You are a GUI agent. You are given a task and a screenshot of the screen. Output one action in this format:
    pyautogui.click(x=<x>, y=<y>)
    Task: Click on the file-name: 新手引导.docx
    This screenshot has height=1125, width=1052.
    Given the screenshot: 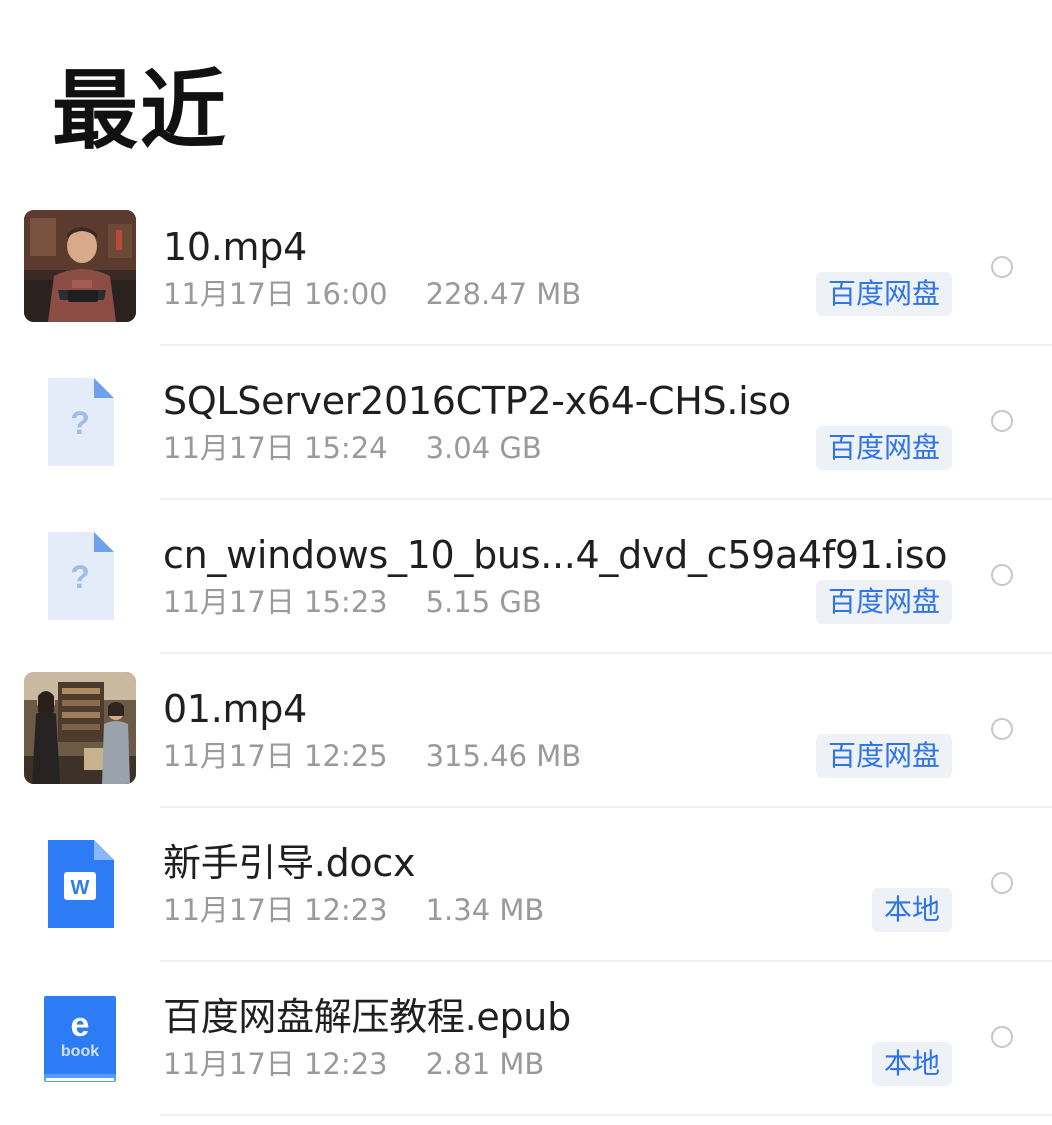 What is the action you would take?
    pyautogui.click(x=289, y=863)
    